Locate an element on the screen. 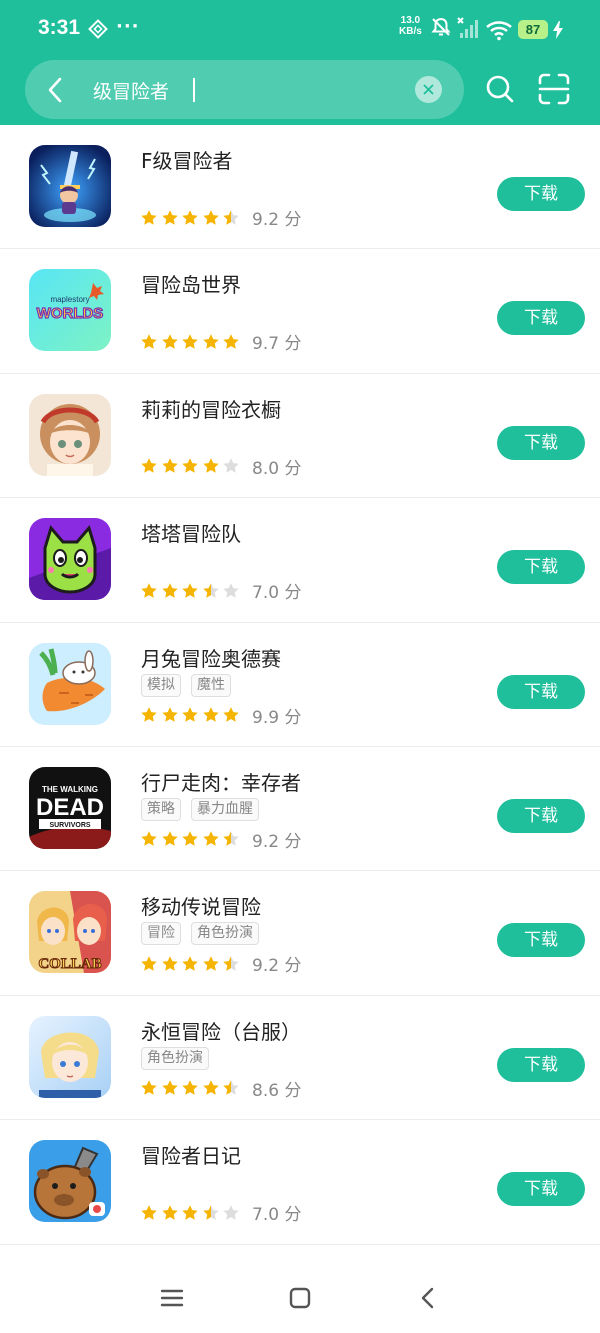 This screenshot has height=1333, width=600. list-item: maplestory WORLDS 冒险岛世界 9.7 分 下载 is located at coordinates (300, 311).